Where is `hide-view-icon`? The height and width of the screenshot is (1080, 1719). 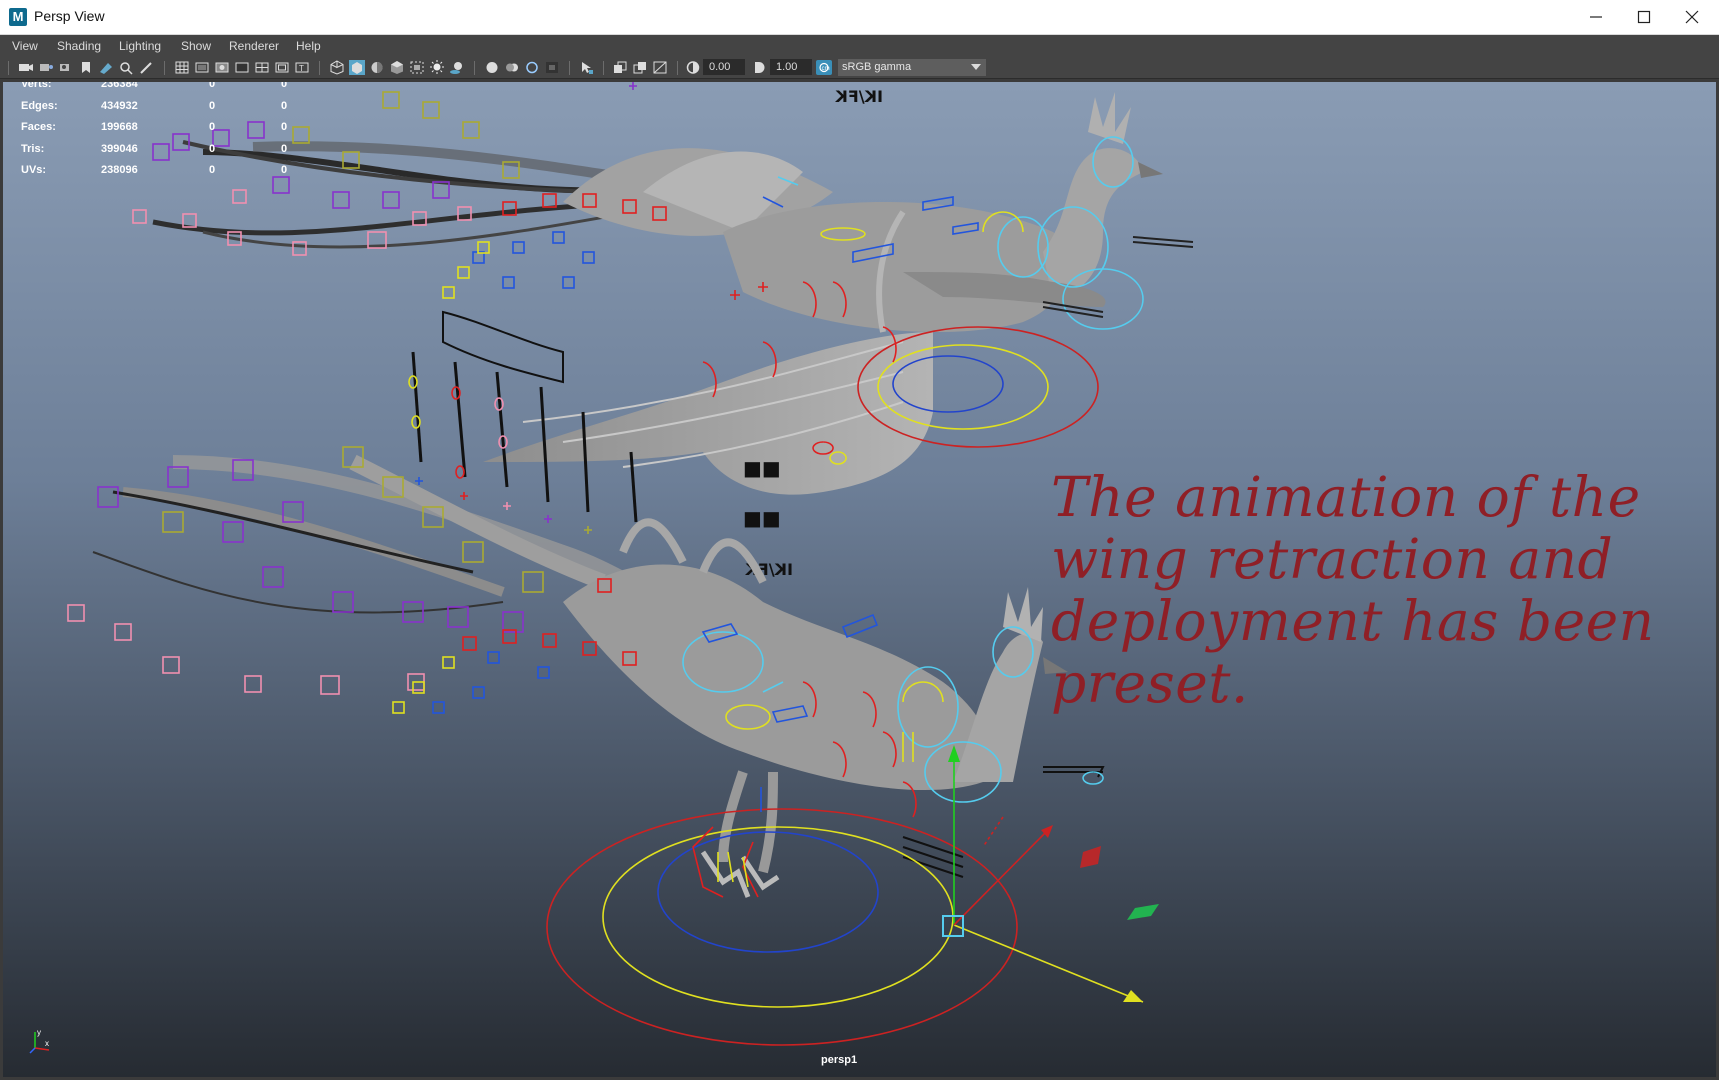
hide-view-icon is located at coordinates (660, 67).